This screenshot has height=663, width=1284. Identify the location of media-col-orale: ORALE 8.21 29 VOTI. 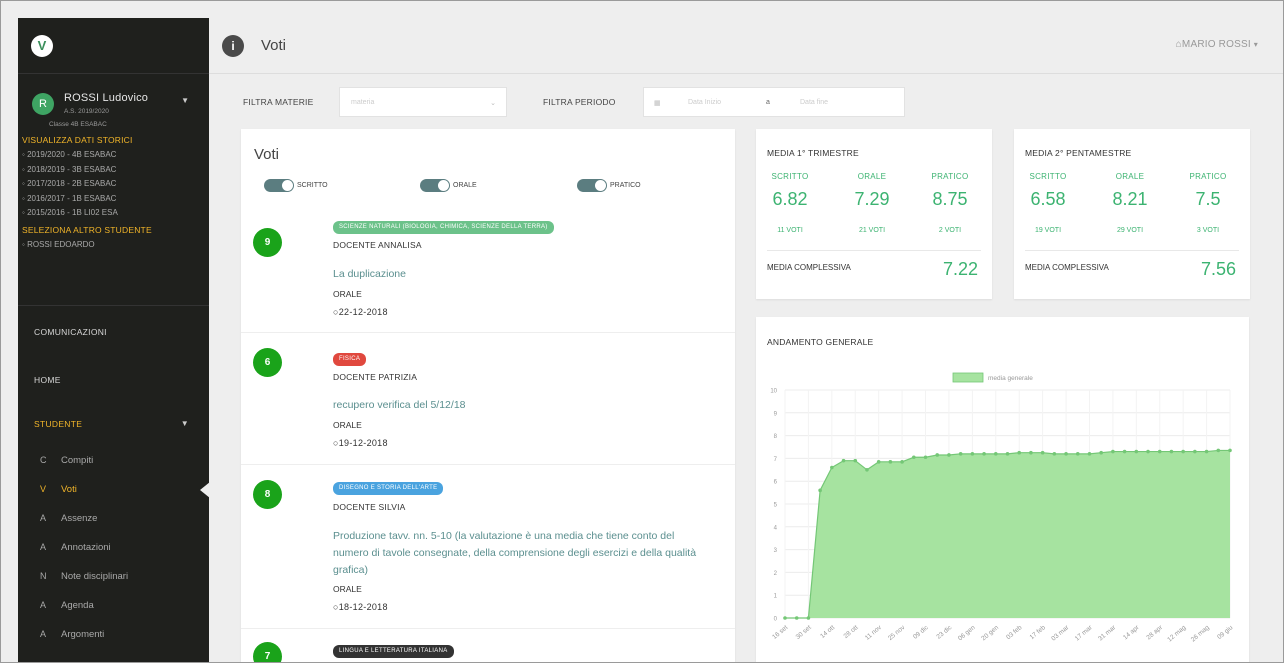
(1130, 203).